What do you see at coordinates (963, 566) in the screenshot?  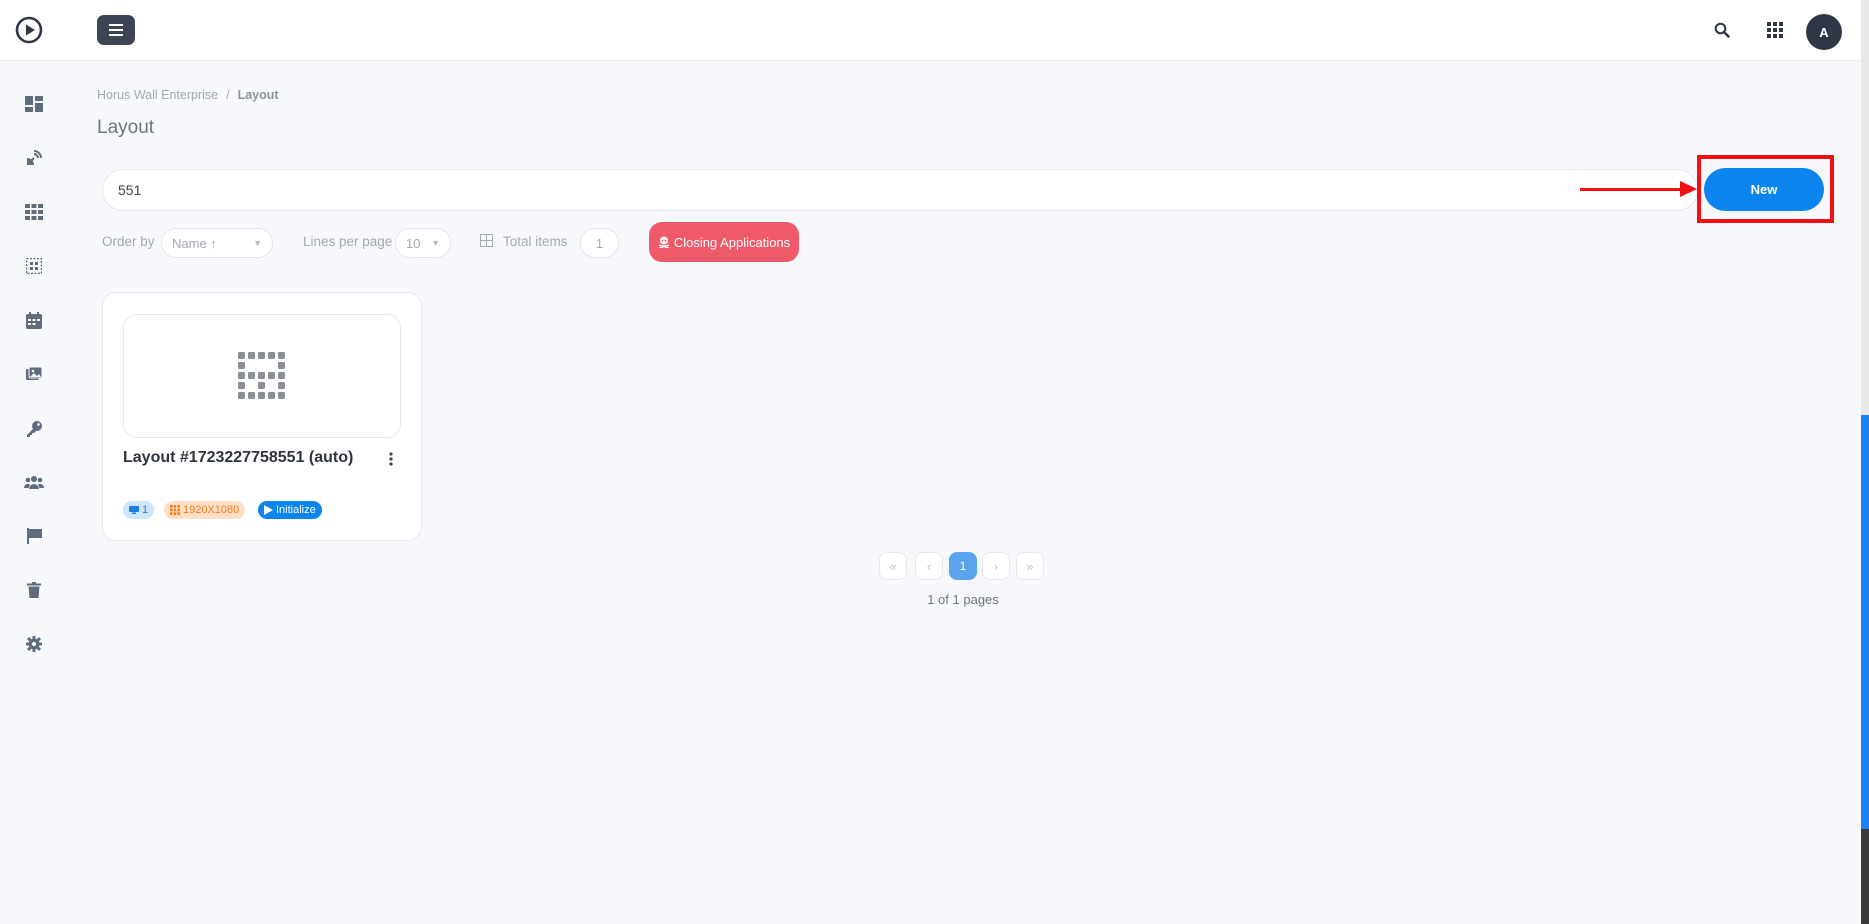 I see `pagination-page-1: 1` at bounding box center [963, 566].